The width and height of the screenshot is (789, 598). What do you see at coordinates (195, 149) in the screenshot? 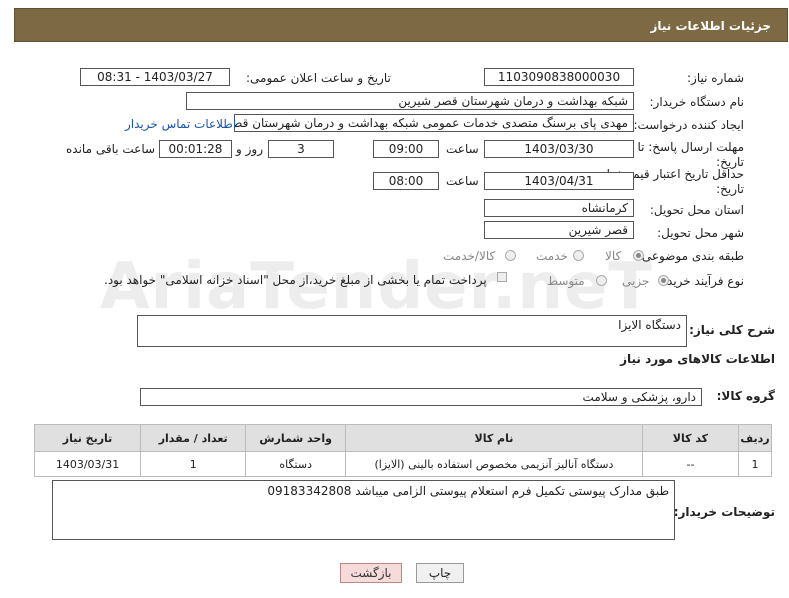
I see `remaining-time-field: 00:01:28` at bounding box center [195, 149].